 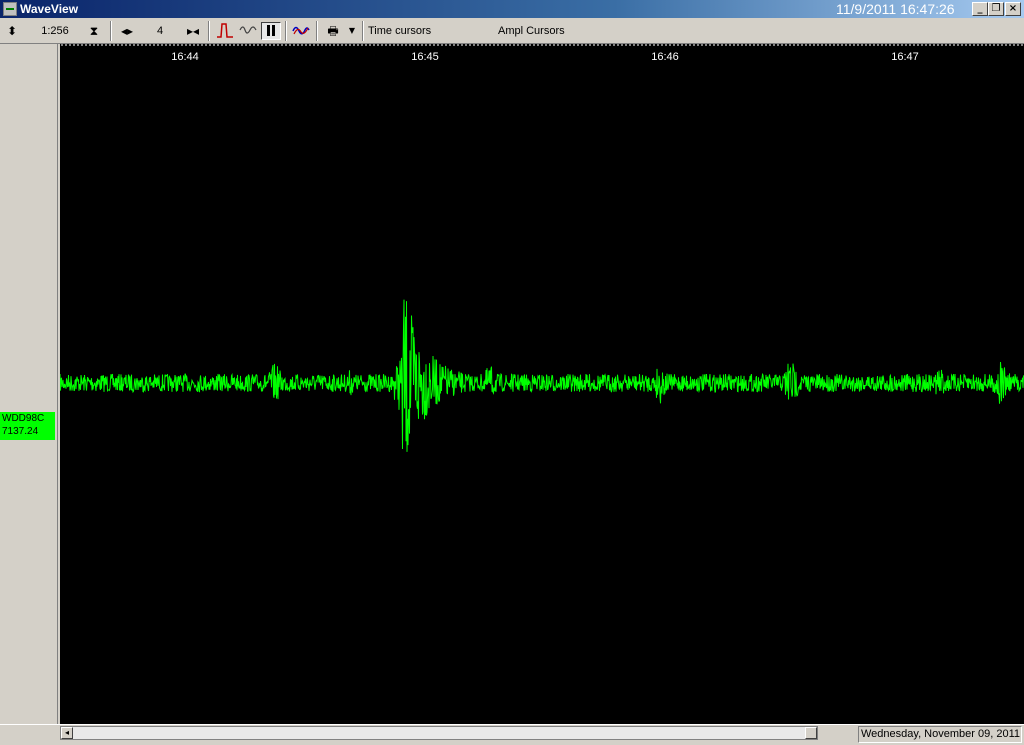 What do you see at coordinates (49, 9) in the screenshot?
I see `app-title: WaveView` at bounding box center [49, 9].